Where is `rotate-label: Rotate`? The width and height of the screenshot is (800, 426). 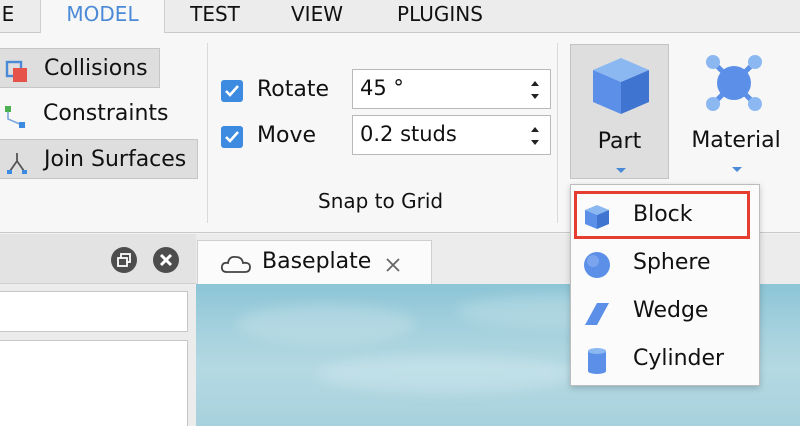 rotate-label: Rotate is located at coordinates (293, 89).